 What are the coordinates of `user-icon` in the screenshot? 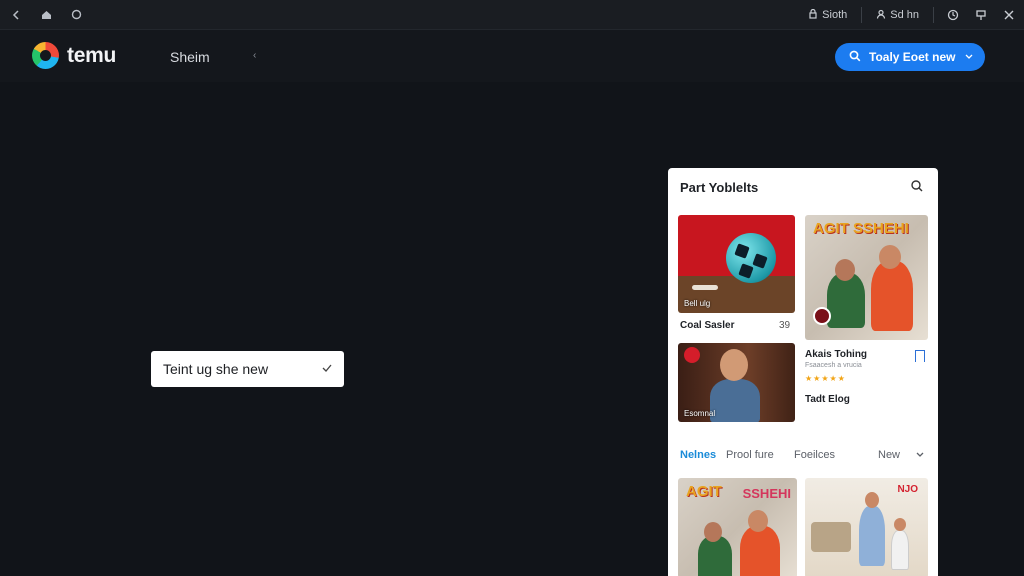 It's located at (881, 15).